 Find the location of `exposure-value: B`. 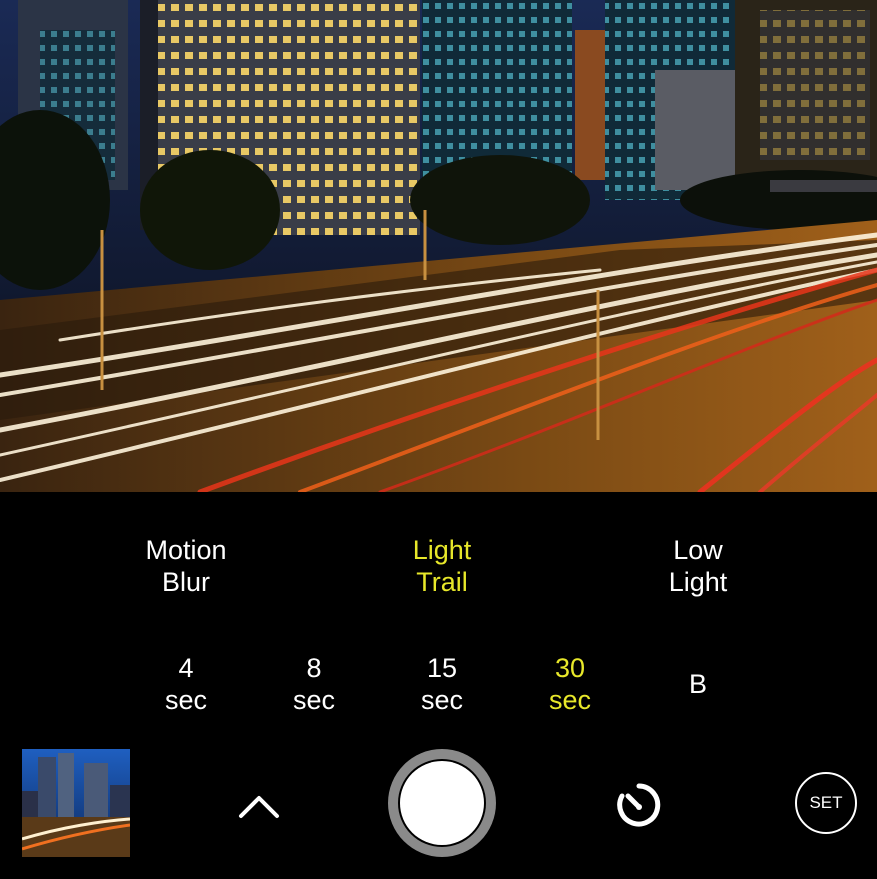

exposure-value: B is located at coordinates (697, 684).